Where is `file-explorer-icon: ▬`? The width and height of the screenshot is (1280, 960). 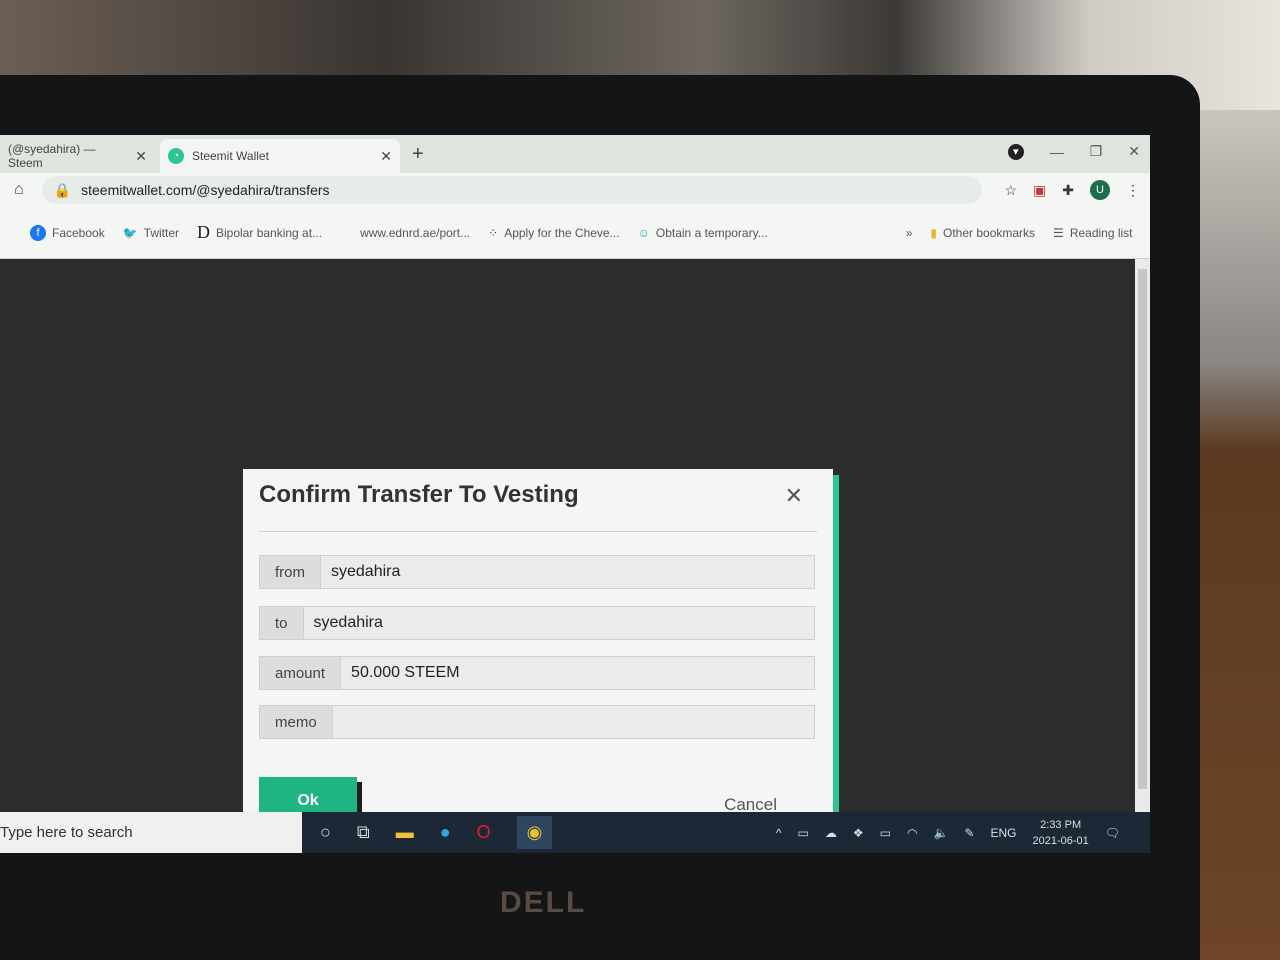 file-explorer-icon: ▬ is located at coordinates (405, 832).